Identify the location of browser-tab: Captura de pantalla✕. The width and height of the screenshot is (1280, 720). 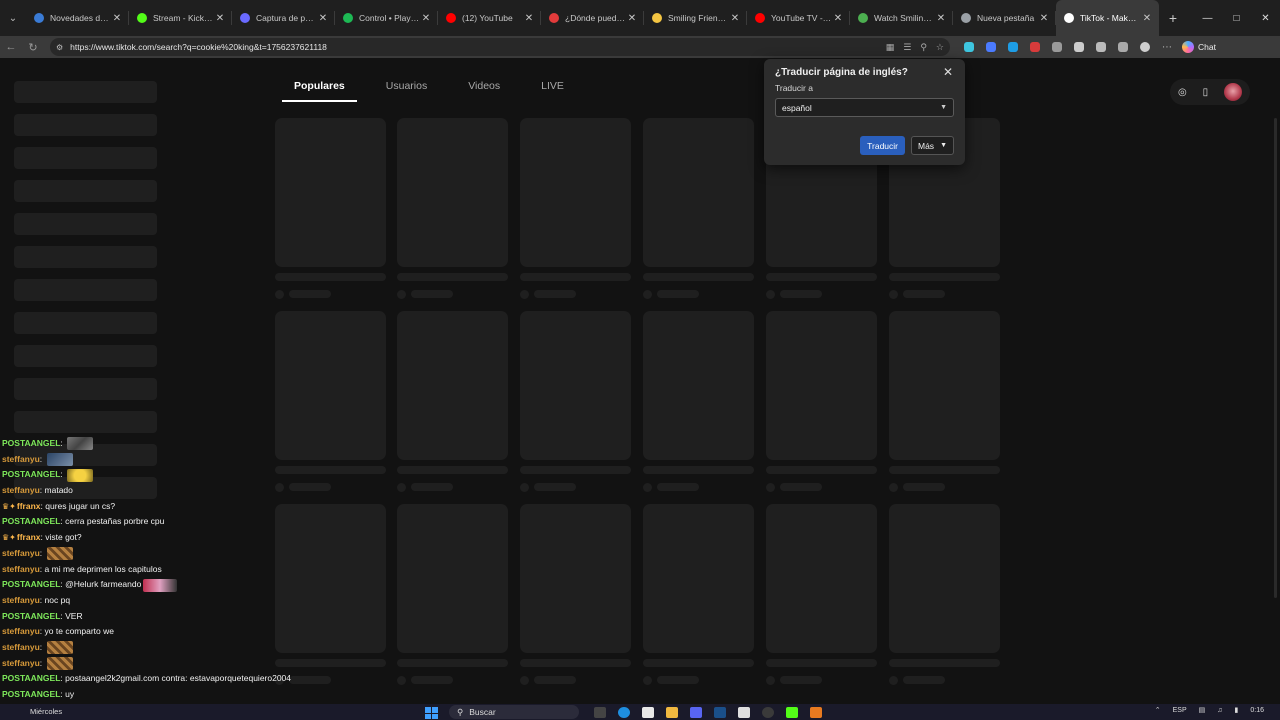
(283, 18).